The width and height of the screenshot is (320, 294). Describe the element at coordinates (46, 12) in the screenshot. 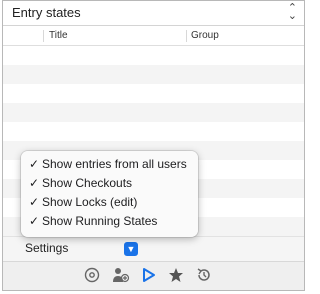

I see `panel-title: Entry states` at that location.